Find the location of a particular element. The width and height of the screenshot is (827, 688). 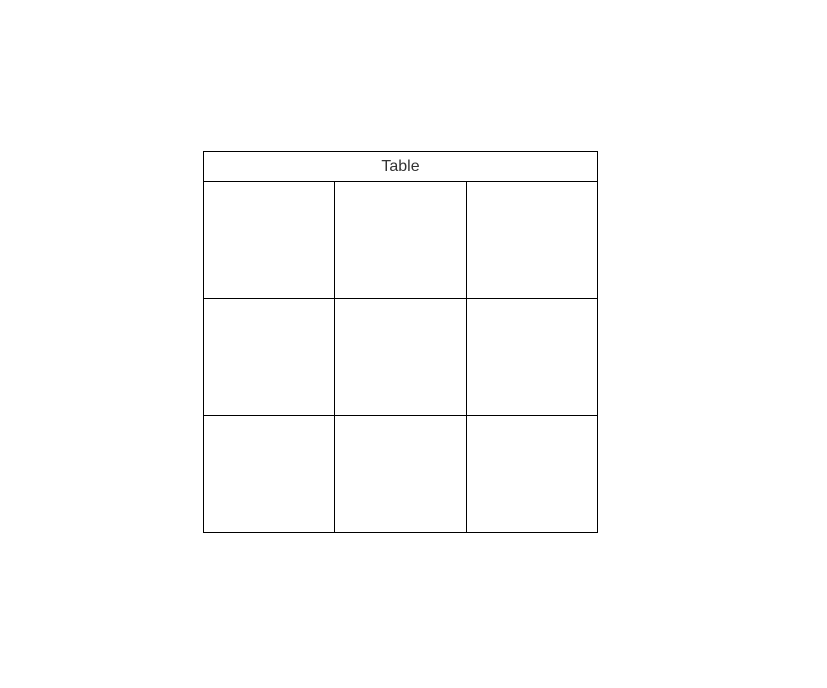

table-cell-r2-c2 is located at coordinates (401, 357).